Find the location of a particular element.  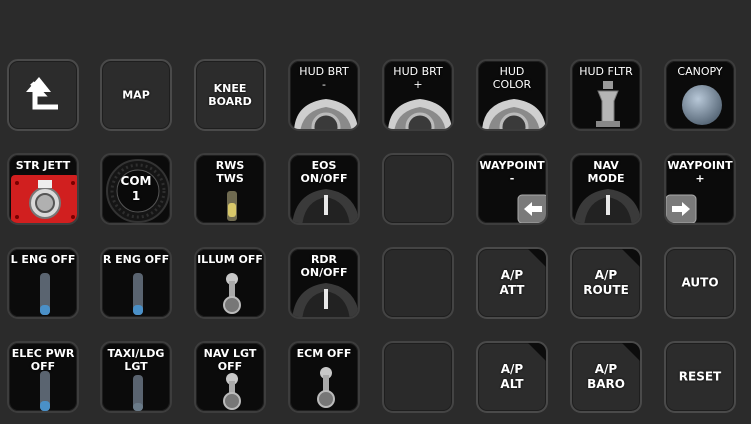

reset-button: RESET is located at coordinates (700, 377).